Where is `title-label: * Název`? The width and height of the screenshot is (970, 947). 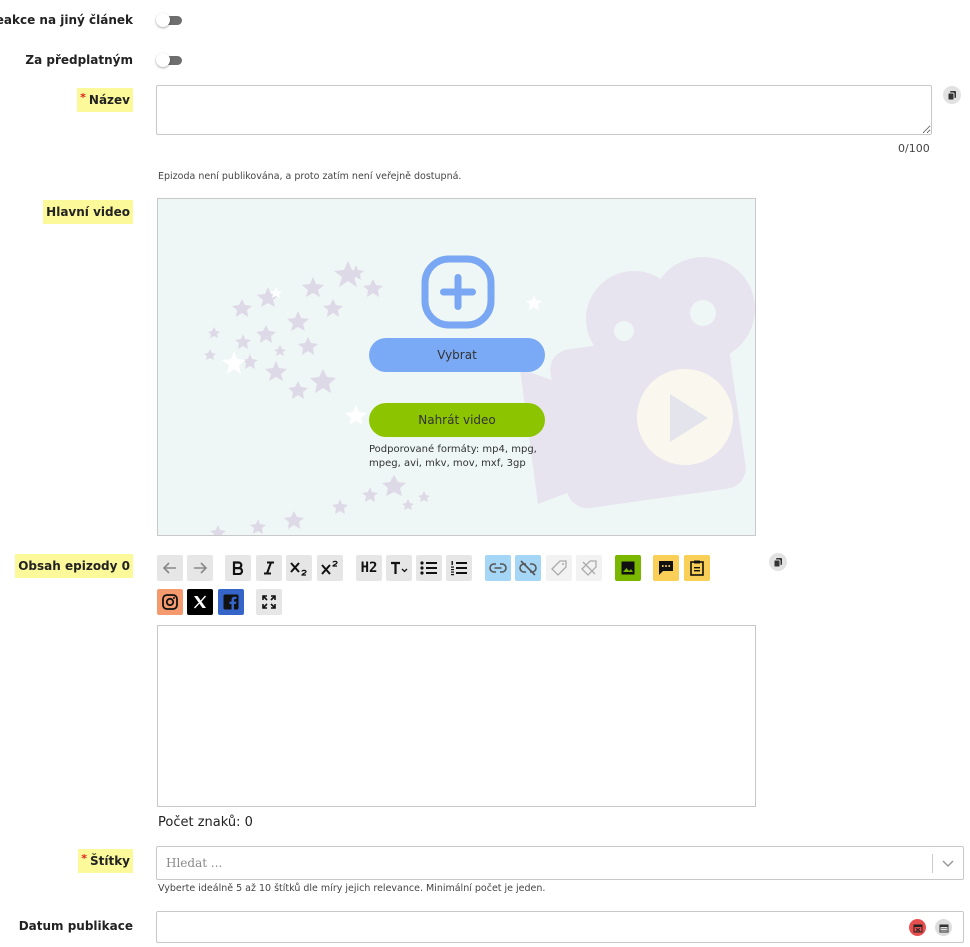 title-label: * Název is located at coordinates (105, 100).